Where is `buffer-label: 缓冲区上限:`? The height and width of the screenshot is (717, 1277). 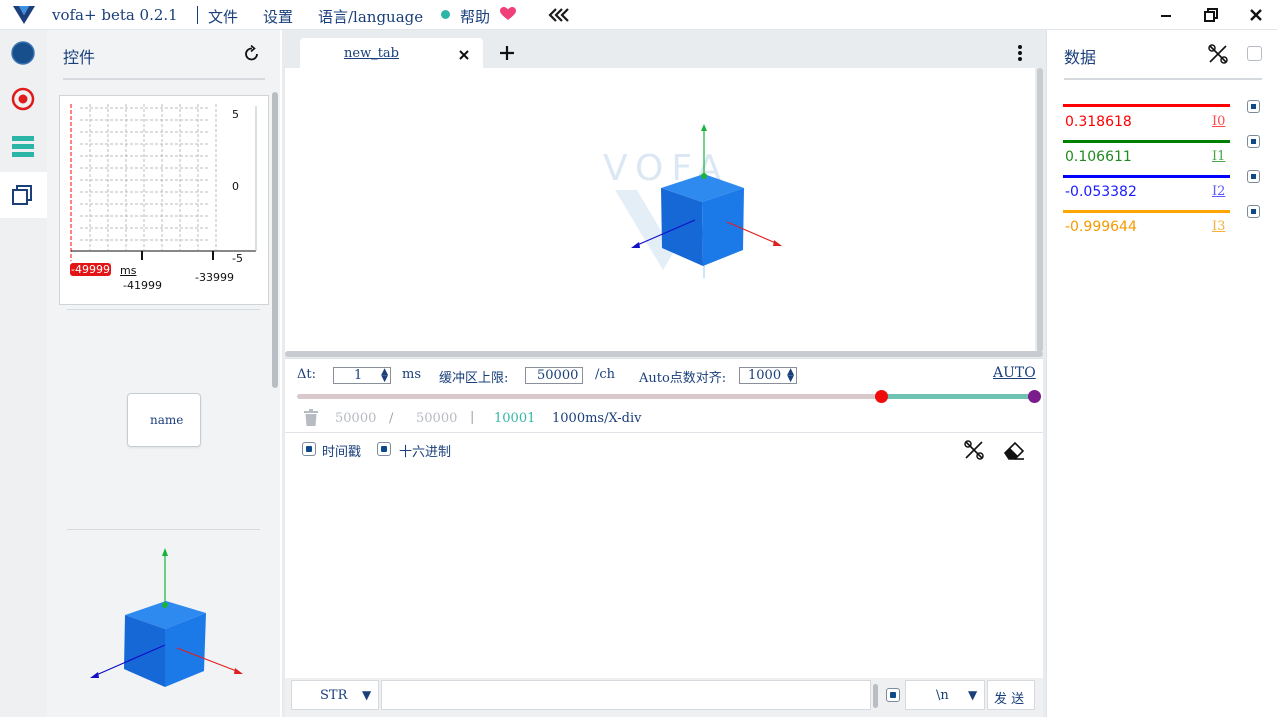
buffer-label: 缓冲区上限: is located at coordinates (474, 378).